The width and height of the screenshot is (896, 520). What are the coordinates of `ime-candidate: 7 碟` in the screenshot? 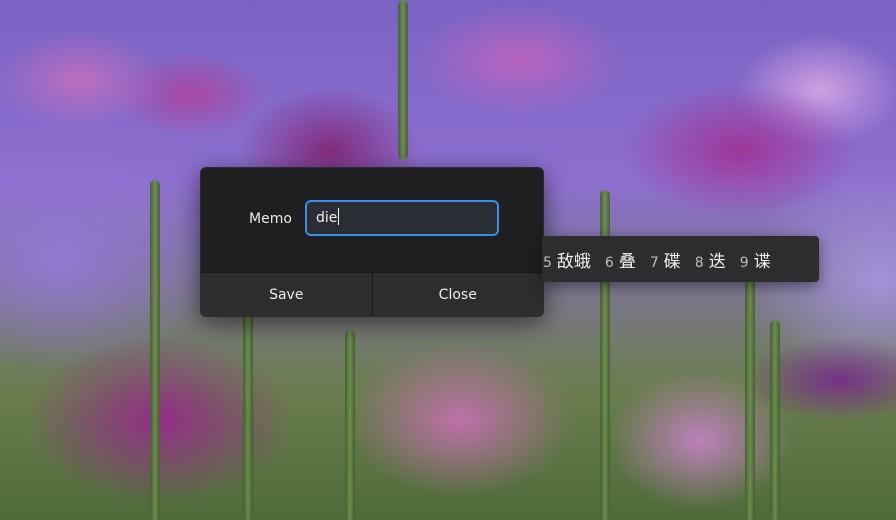 It's located at (665, 259).